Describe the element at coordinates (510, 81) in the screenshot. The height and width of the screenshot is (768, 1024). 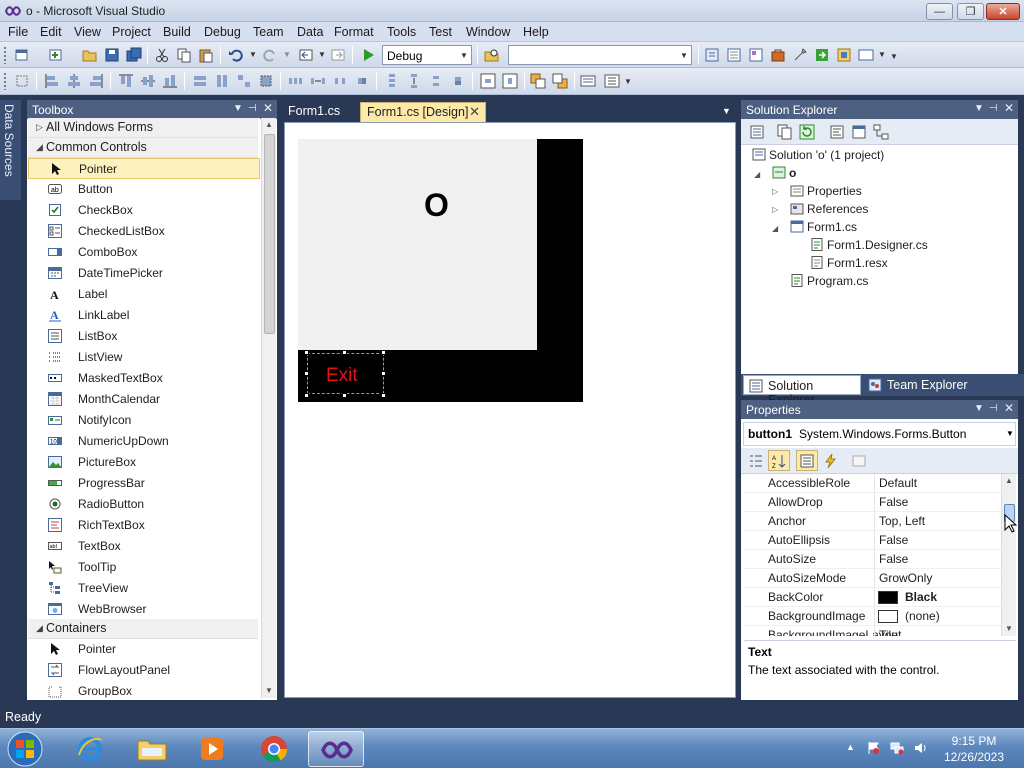
I see `center-vertically-icon` at that location.